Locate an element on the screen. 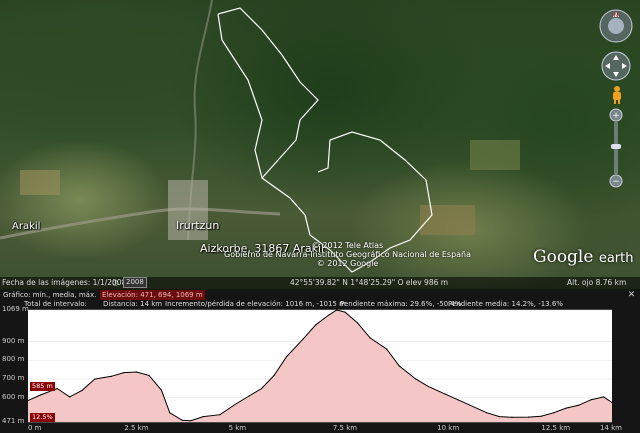  place-label-irurtzun: Irurtzun is located at coordinates (197, 225).